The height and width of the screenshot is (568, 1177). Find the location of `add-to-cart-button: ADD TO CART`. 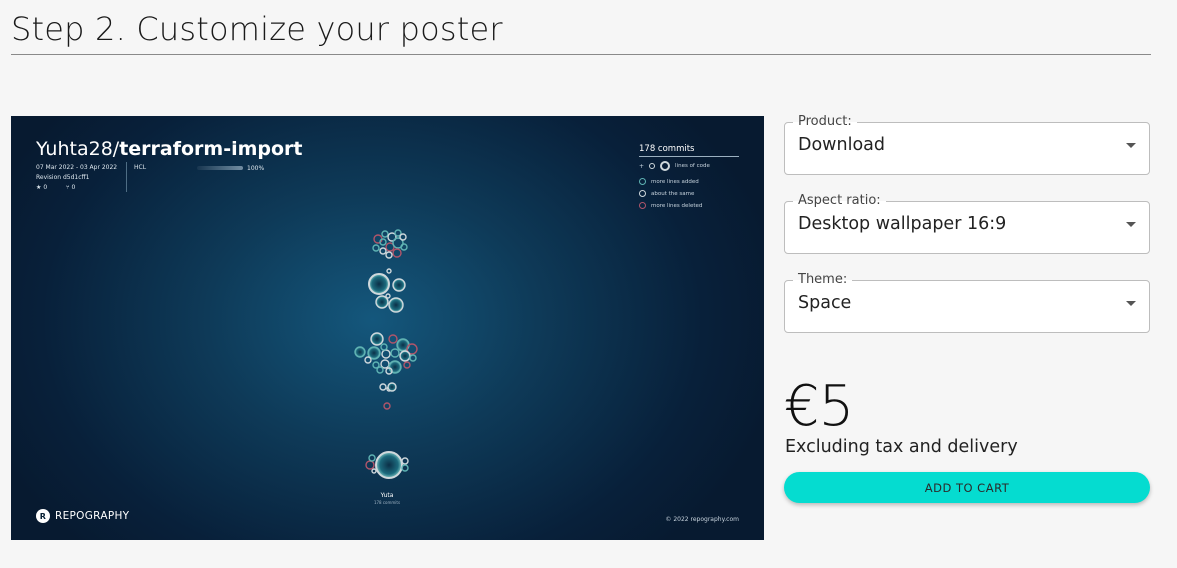

add-to-cart-button: ADD TO CART is located at coordinates (967, 487).